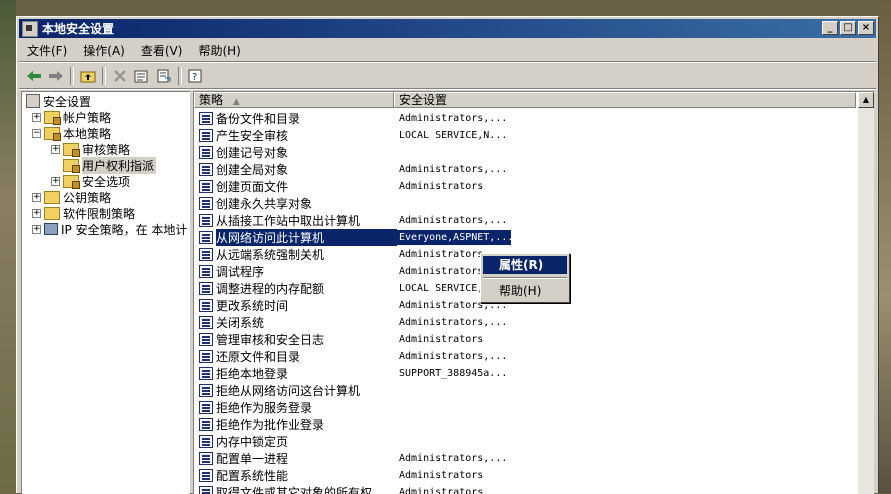 The image size is (891, 494). I want to click on tree-item-audit-policy: + 审核策略, so click(90, 149).